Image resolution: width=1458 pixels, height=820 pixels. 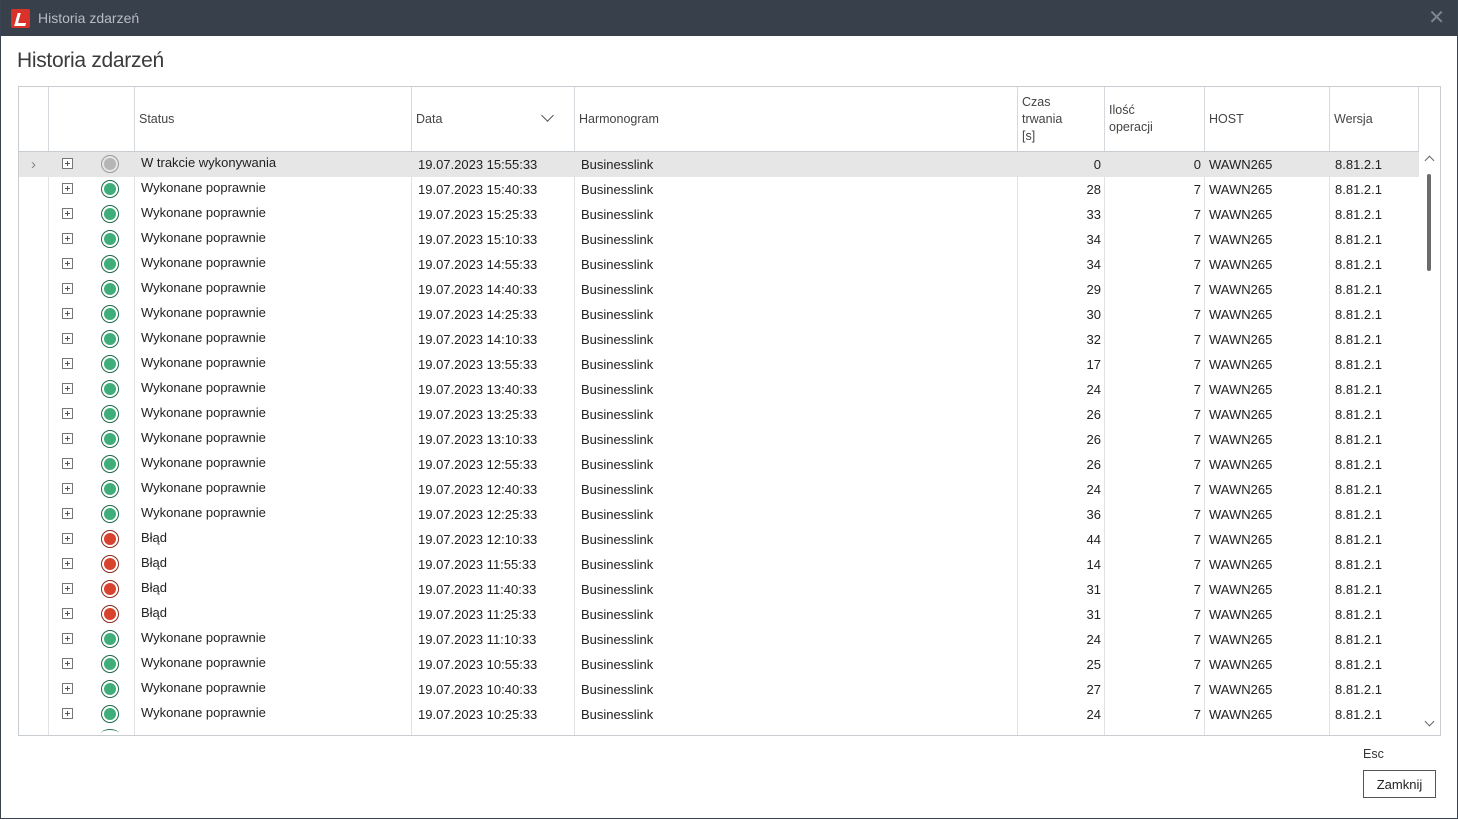 What do you see at coordinates (110, 564) in the screenshot?
I see `status-error-icon` at bounding box center [110, 564].